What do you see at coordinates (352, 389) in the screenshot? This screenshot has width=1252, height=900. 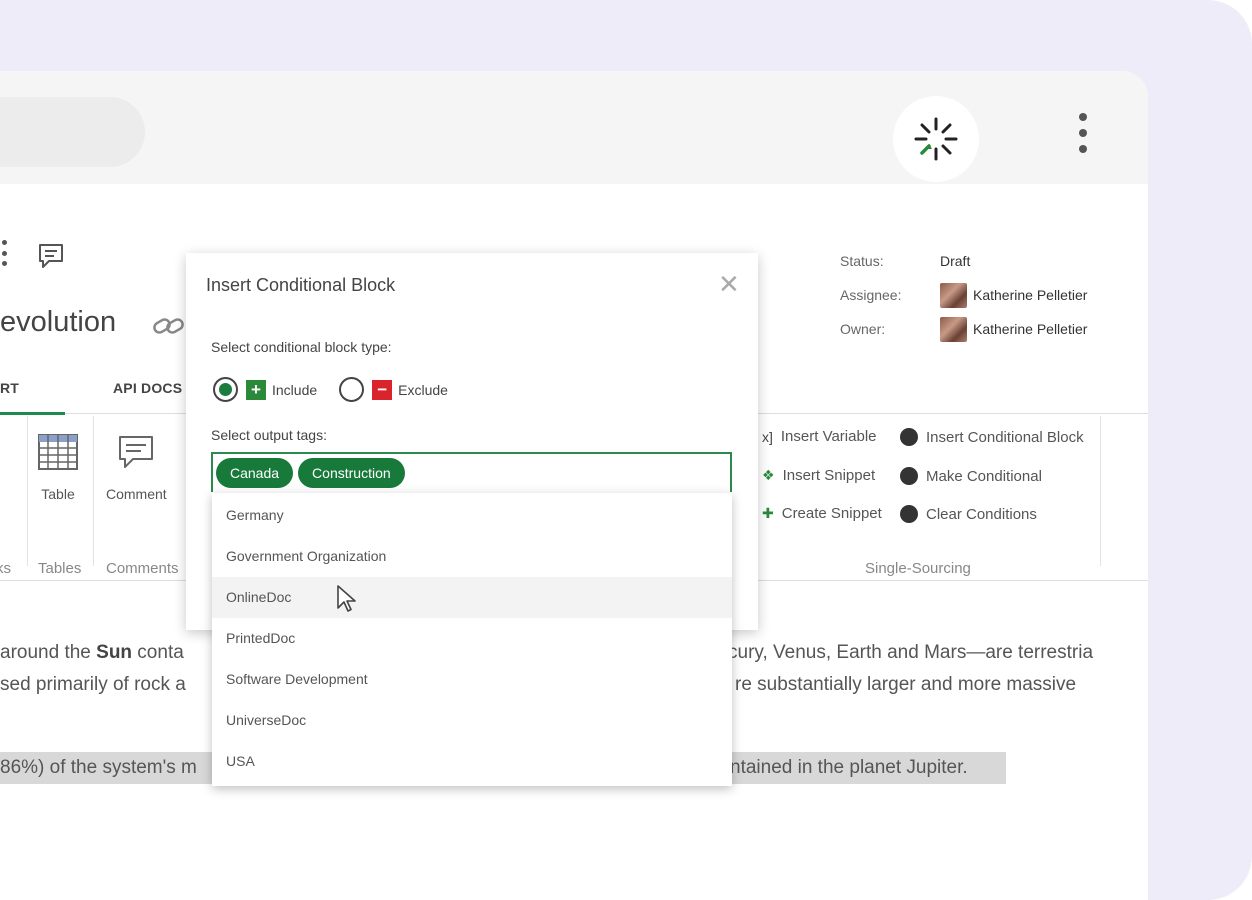 I see `exclude-radio` at bounding box center [352, 389].